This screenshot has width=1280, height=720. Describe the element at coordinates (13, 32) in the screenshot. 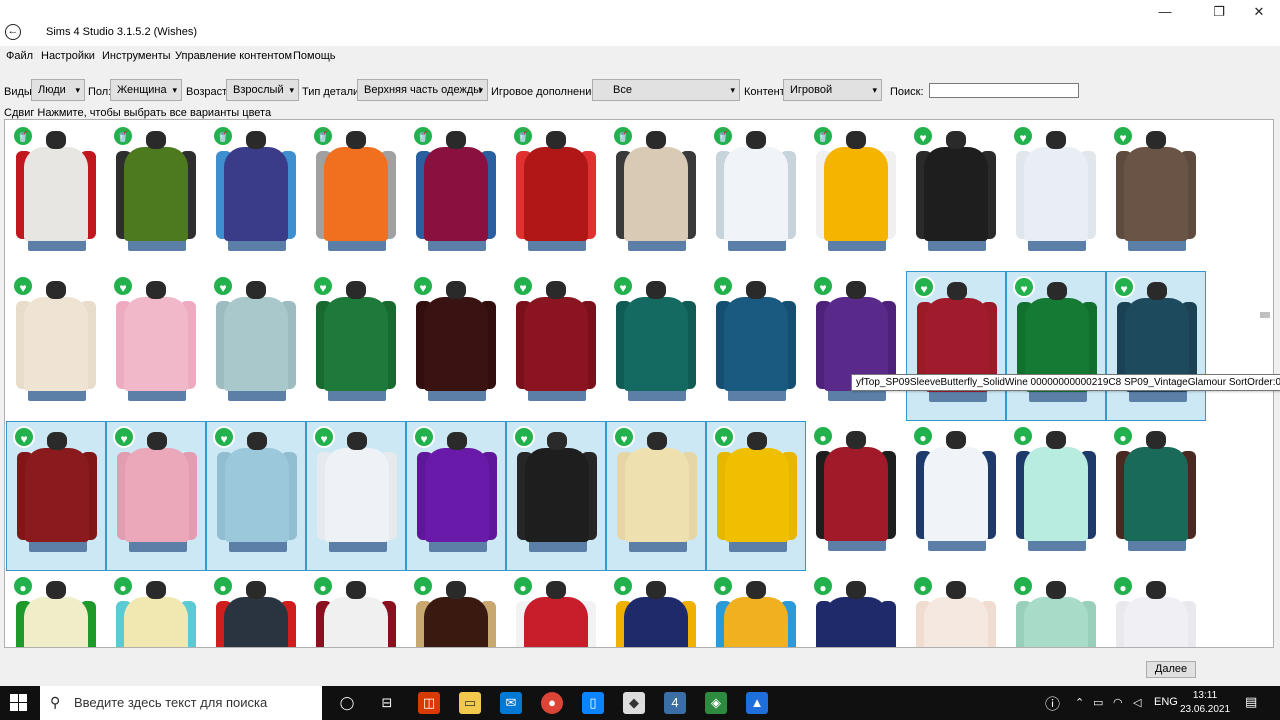

I see `back-arrow-icon: ←` at that location.